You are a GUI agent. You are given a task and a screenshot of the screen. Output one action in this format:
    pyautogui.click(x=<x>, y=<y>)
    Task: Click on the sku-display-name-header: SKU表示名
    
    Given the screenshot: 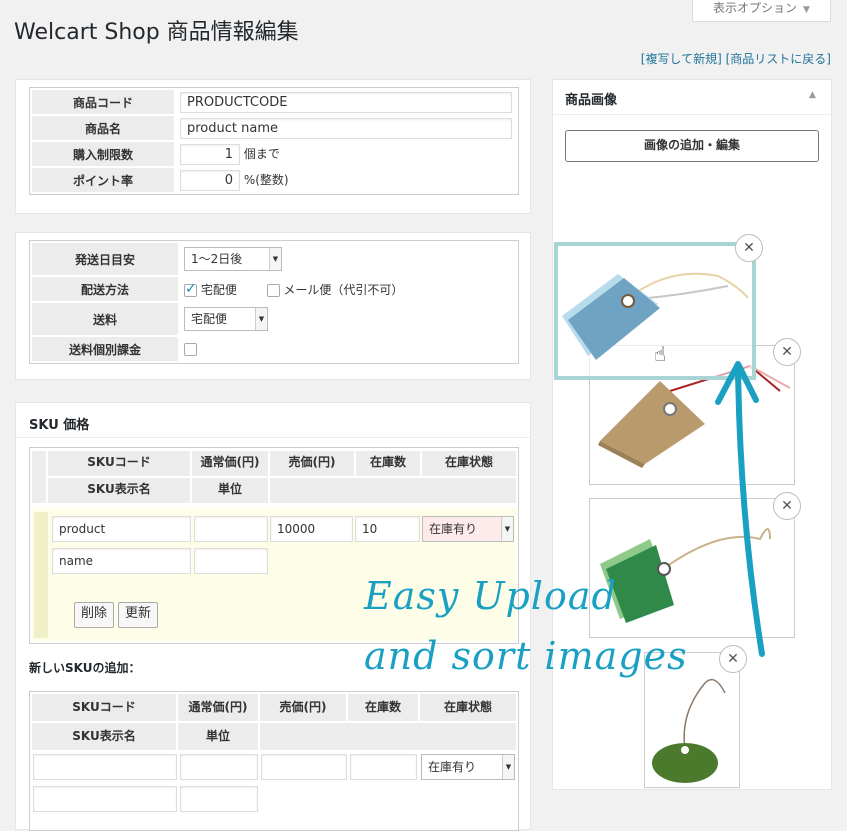 What is the action you would take?
    pyautogui.click(x=119, y=490)
    